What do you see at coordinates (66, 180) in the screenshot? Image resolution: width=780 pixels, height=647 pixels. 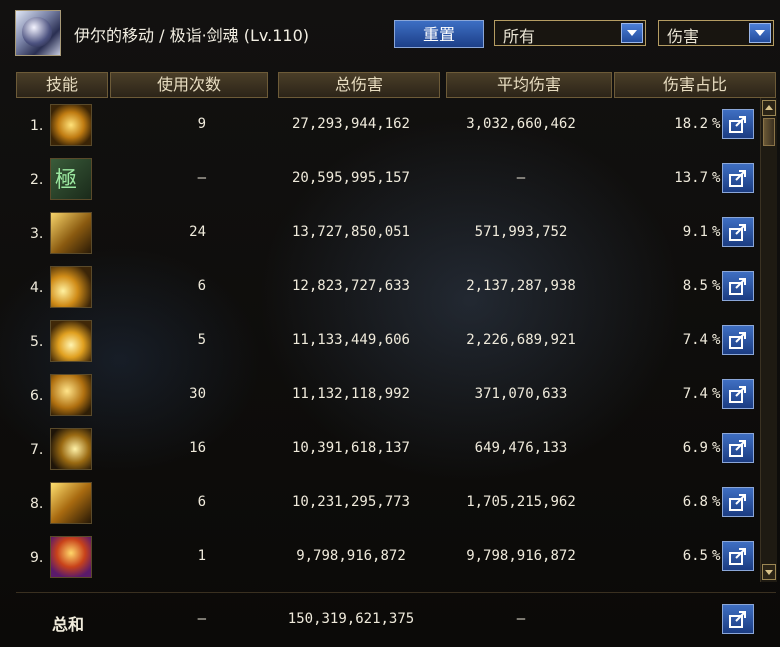 I see `svg-text: 極` at bounding box center [66, 180].